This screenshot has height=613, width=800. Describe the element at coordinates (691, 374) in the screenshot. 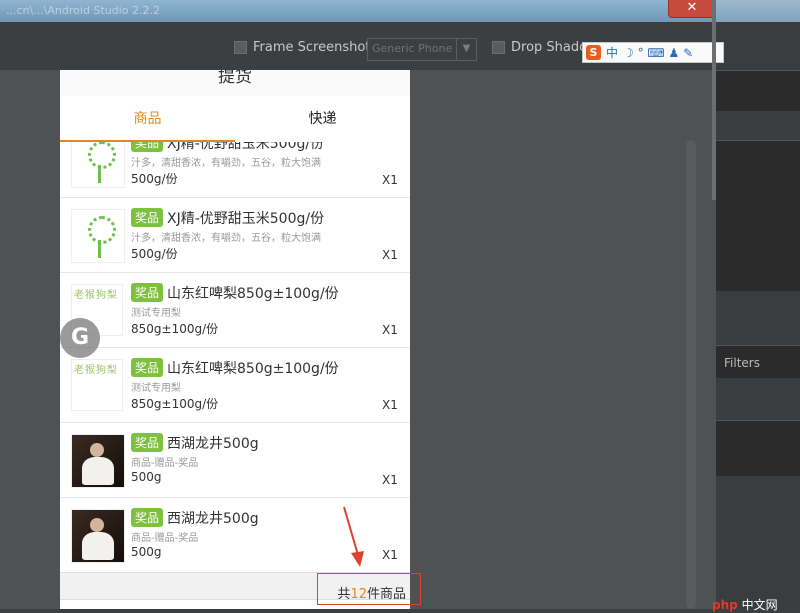

I see `vertical-scrollbar` at that location.